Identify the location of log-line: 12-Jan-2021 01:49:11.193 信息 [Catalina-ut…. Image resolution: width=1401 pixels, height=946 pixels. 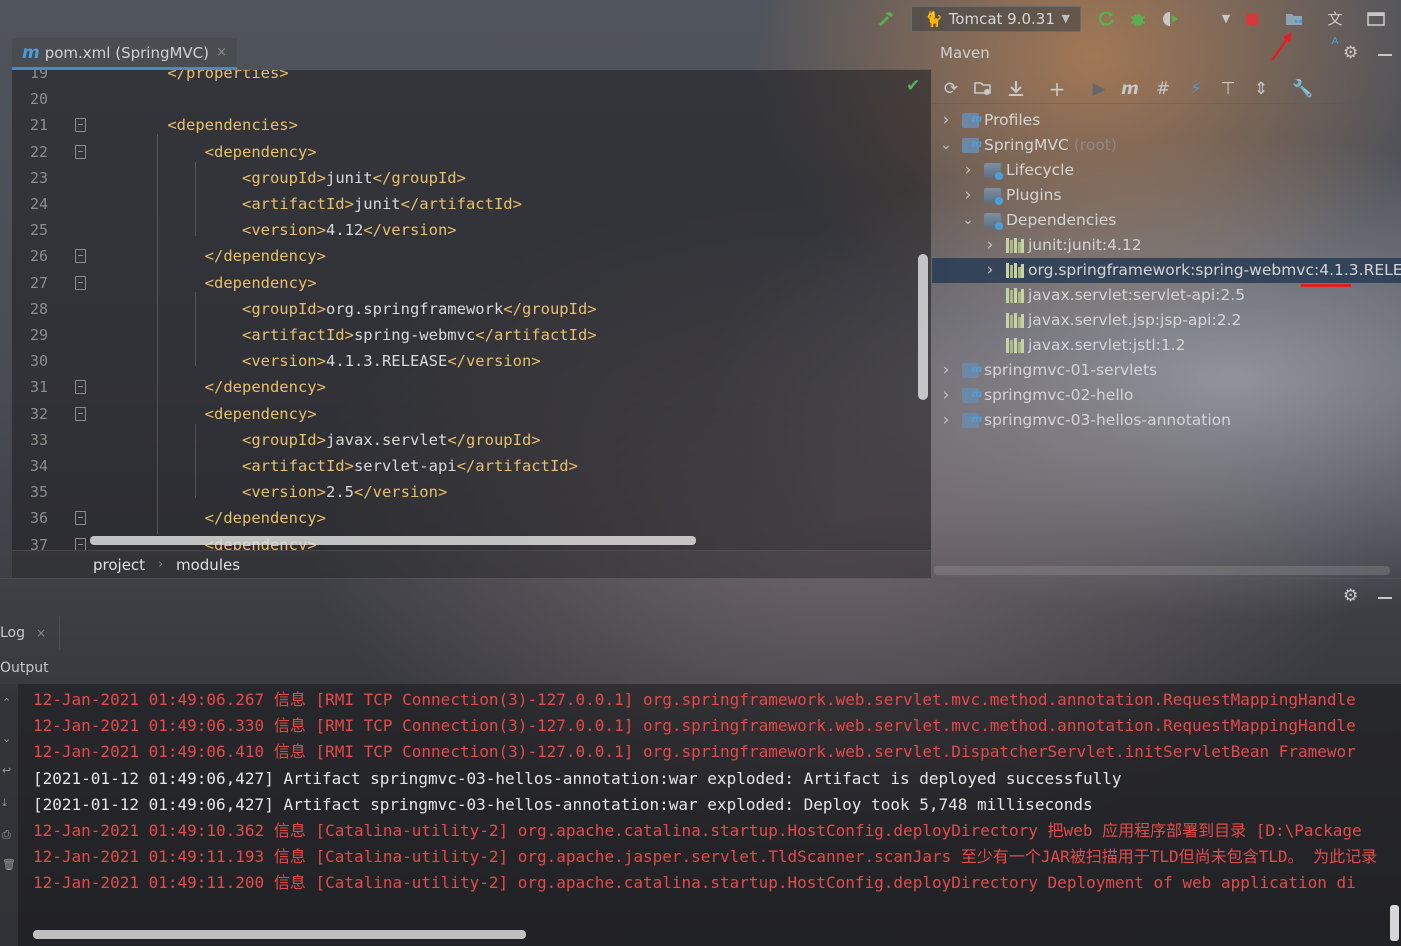
(705, 857).